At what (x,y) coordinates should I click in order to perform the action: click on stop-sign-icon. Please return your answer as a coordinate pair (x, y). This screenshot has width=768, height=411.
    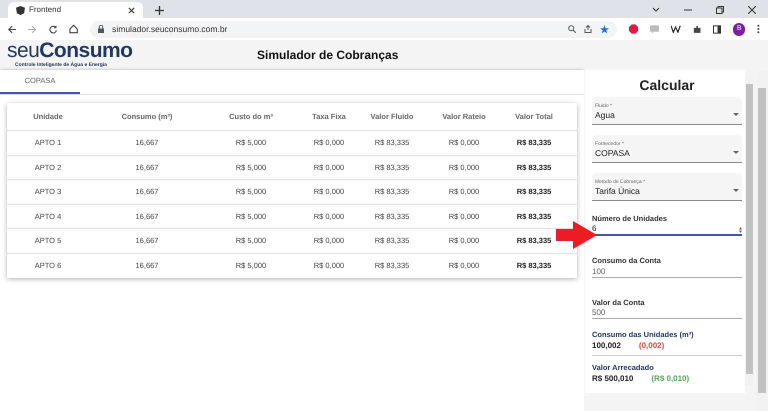
    Looking at the image, I should click on (633, 29).